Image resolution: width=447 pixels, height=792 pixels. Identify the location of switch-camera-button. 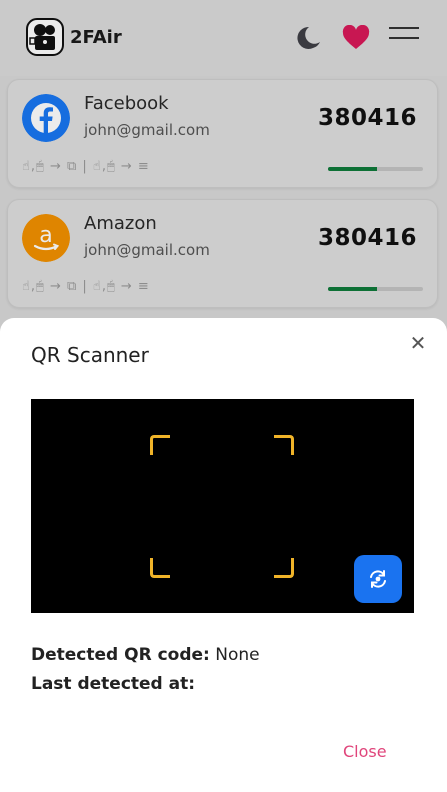
(378, 579).